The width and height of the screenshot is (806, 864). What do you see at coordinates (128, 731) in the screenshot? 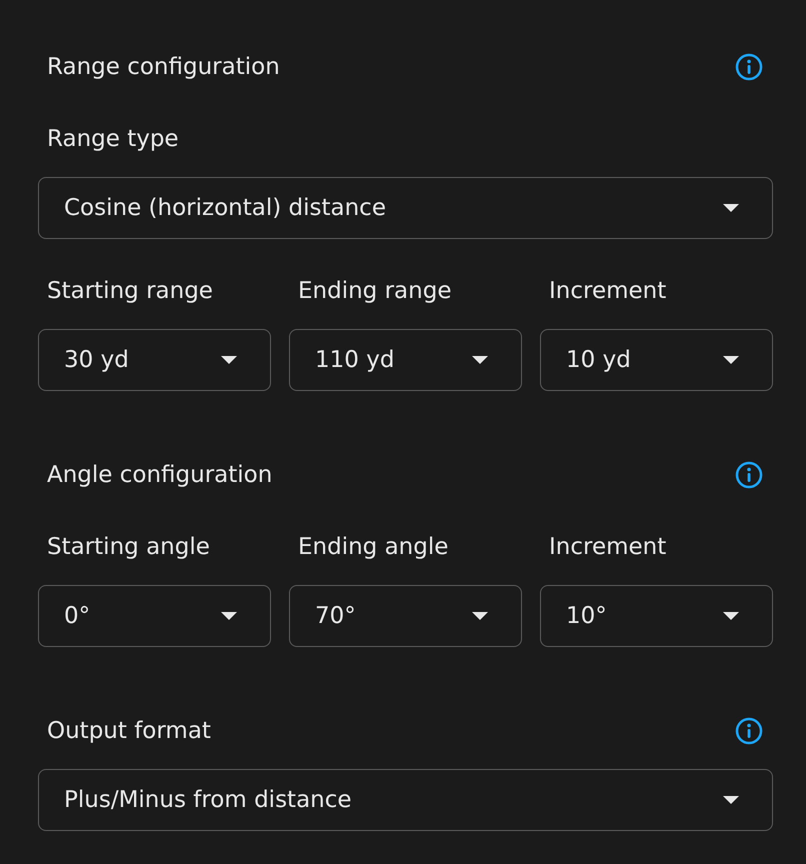
I see `section-title: Output format` at bounding box center [128, 731].